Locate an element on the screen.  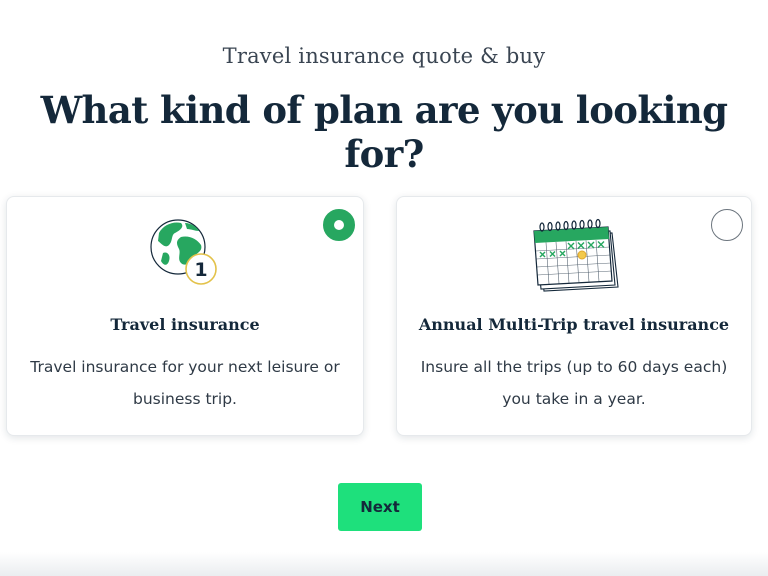
globe-number-one-icon: 1 is located at coordinates (185, 255).